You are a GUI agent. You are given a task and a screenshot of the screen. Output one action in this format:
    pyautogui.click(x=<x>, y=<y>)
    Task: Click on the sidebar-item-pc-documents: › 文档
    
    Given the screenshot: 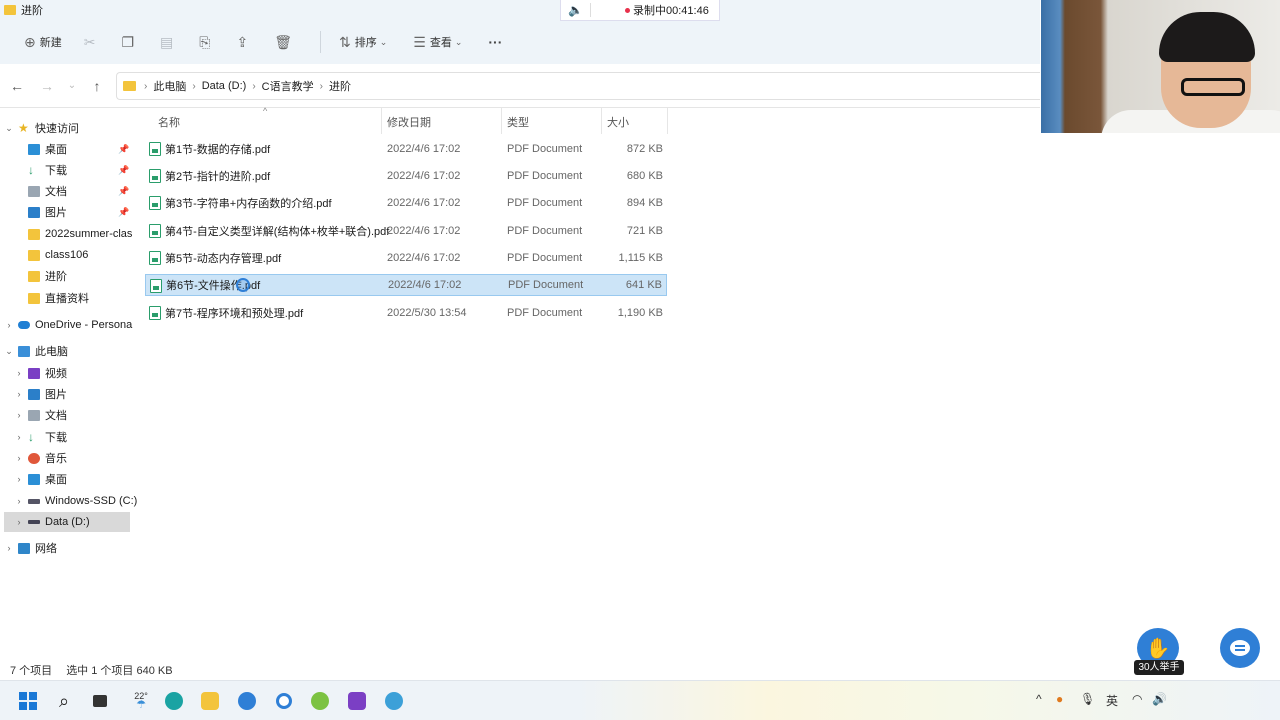 What is the action you would take?
    pyautogui.click(x=40, y=415)
    